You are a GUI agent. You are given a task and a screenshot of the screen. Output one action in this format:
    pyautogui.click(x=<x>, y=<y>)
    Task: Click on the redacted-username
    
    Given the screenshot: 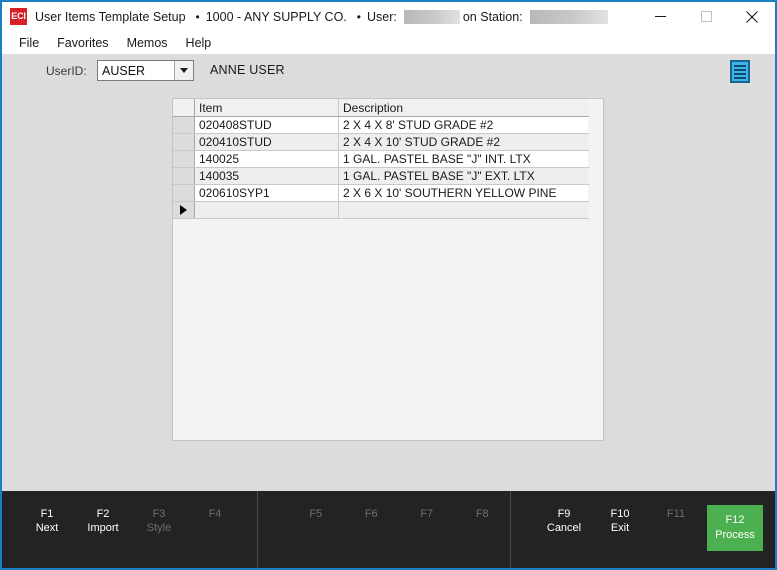 What is the action you would take?
    pyautogui.click(x=431, y=16)
    